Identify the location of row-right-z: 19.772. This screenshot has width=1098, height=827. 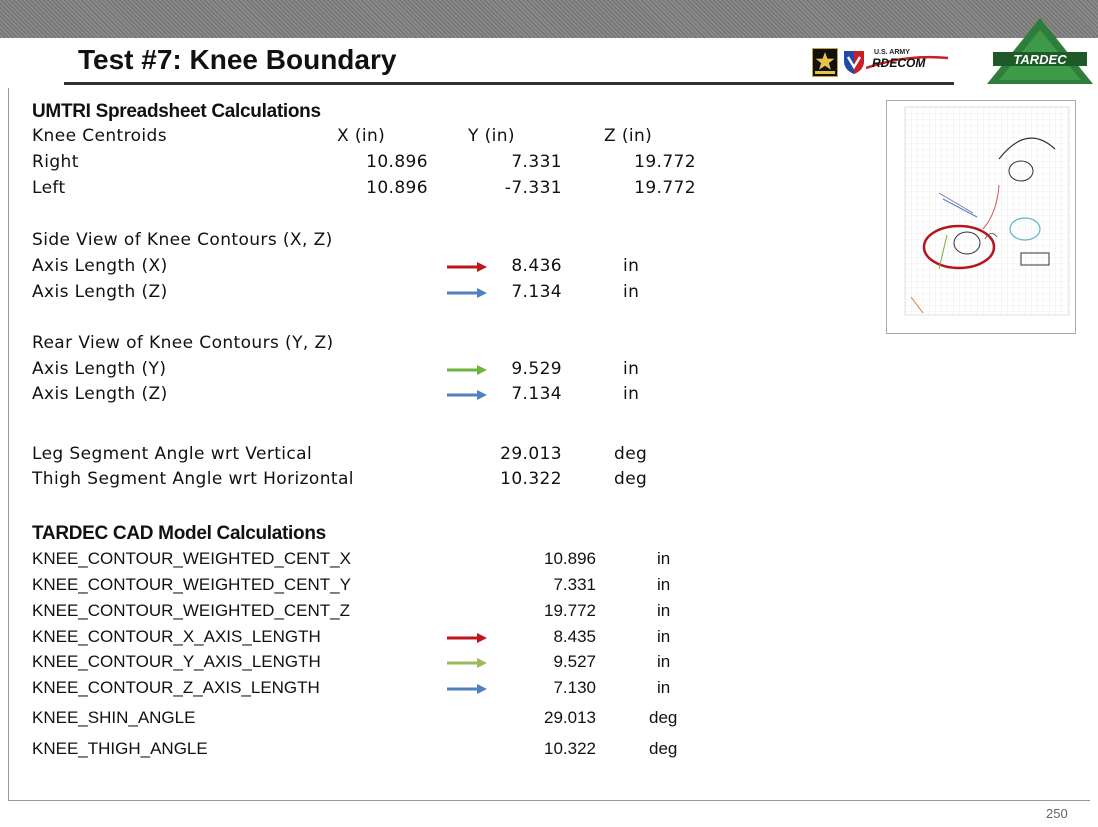
(665, 162).